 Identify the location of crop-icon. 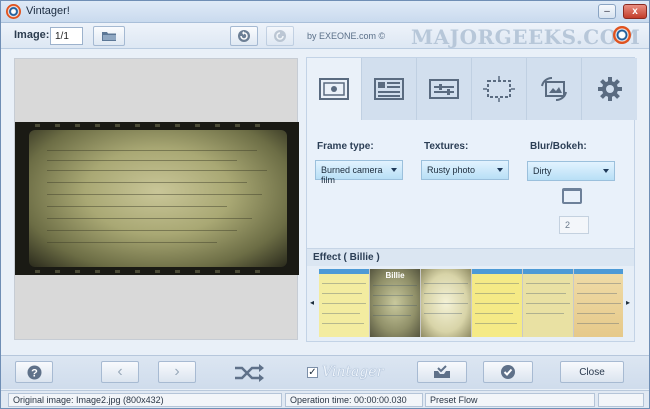
(499, 89).